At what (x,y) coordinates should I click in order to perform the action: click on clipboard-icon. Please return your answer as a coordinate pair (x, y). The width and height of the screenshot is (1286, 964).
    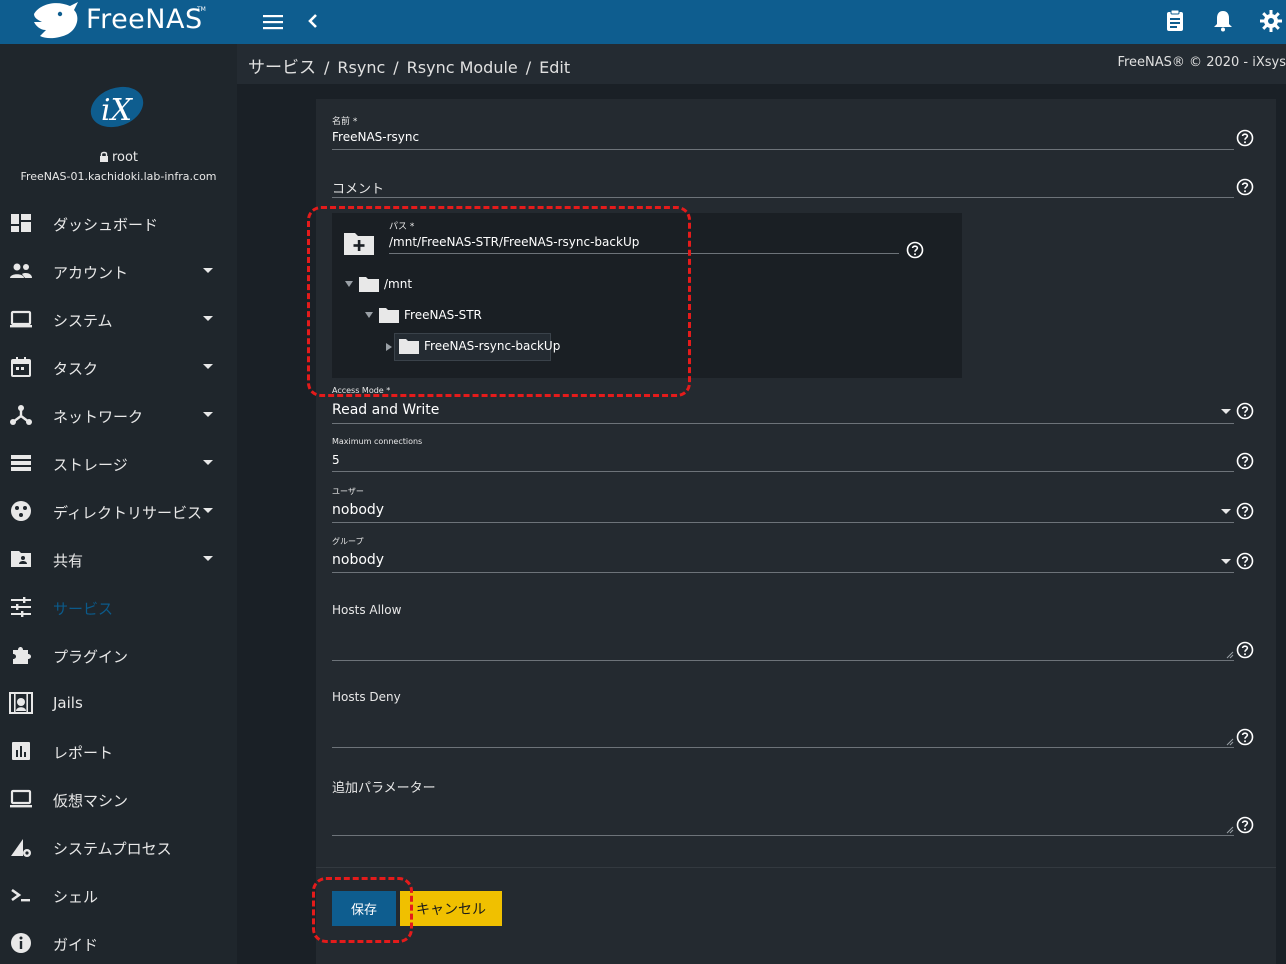
    Looking at the image, I should click on (1175, 21).